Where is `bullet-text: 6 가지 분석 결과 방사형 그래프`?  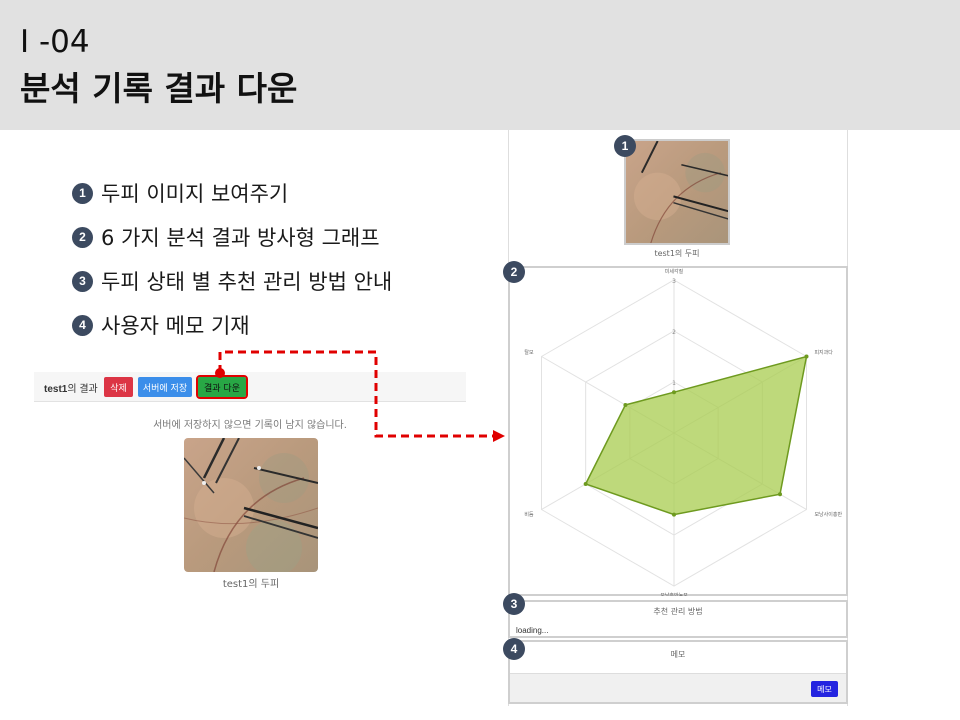
bullet-text: 6 가지 분석 결과 방사형 그래프 is located at coordinates (240, 238).